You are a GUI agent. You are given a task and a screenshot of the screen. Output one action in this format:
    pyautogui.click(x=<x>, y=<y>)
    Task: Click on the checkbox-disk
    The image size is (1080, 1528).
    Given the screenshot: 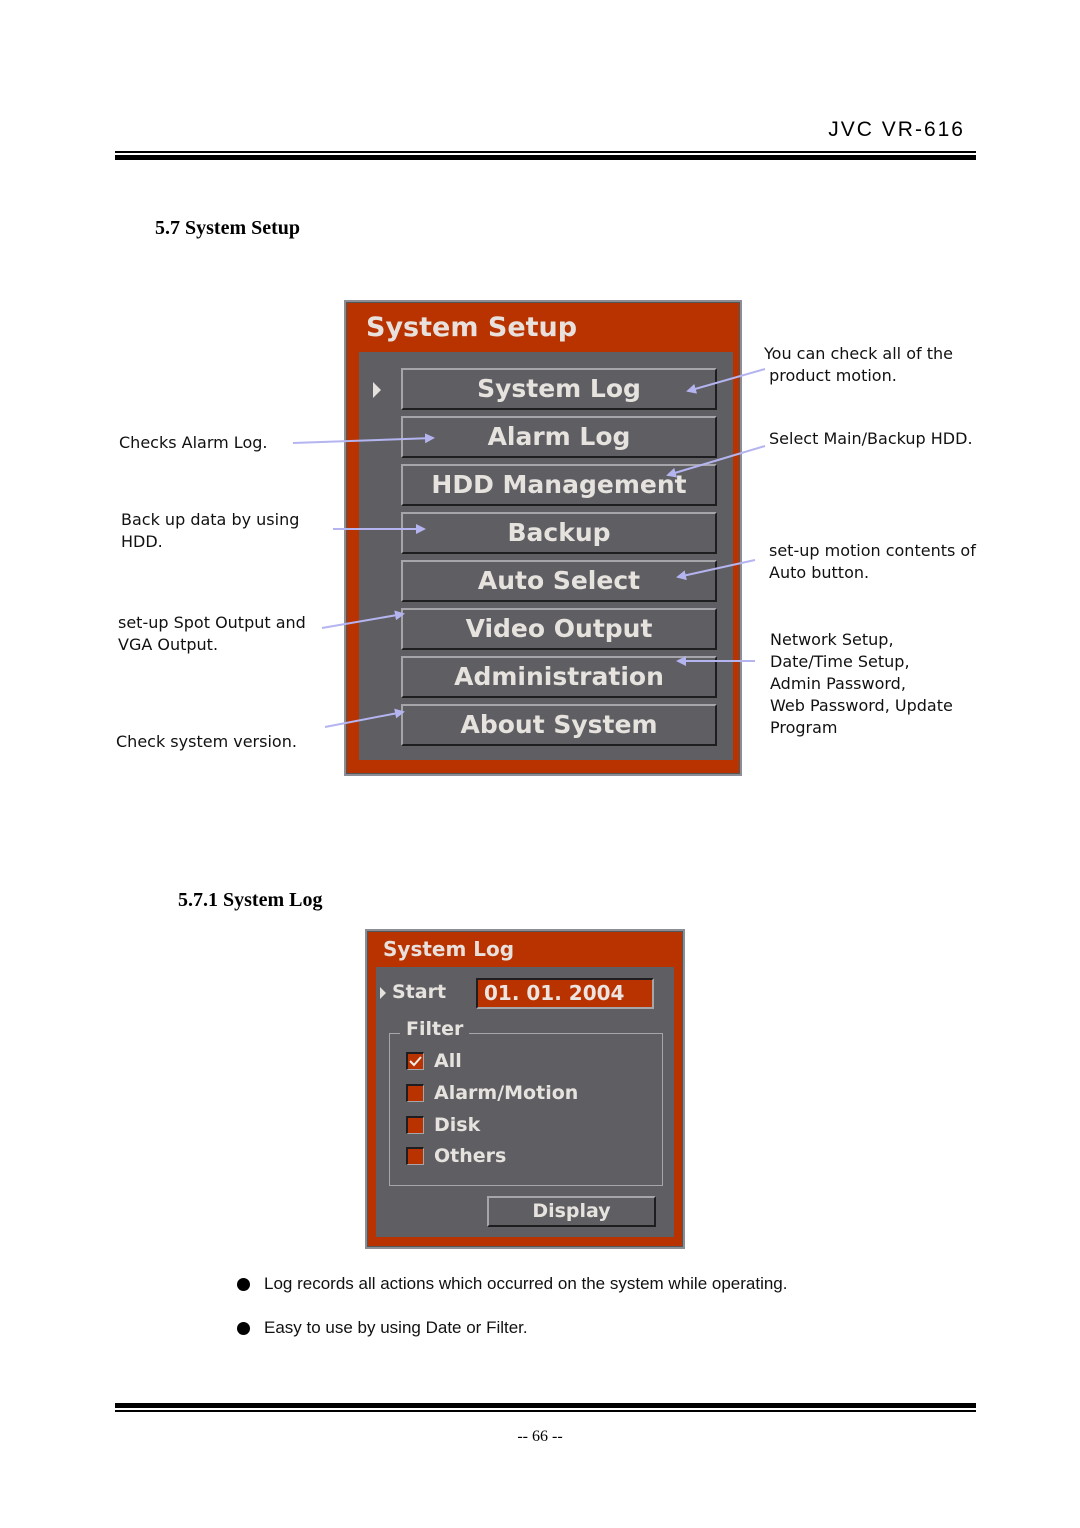 What is the action you would take?
    pyautogui.click(x=415, y=1125)
    